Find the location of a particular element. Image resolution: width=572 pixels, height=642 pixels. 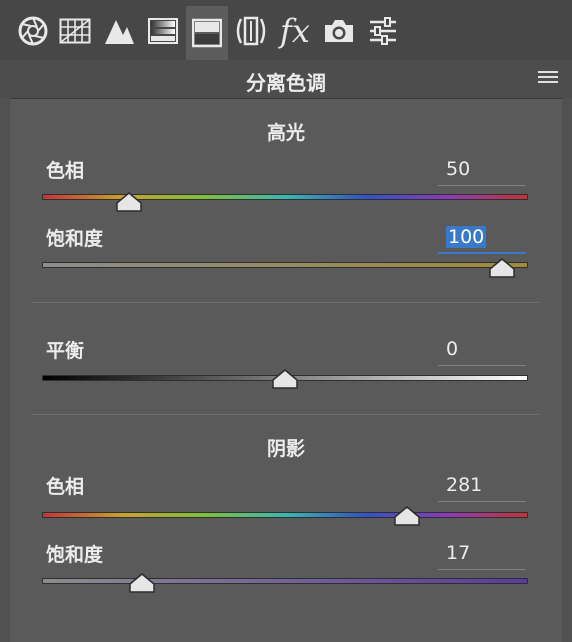

camera-icon is located at coordinates (339, 31).